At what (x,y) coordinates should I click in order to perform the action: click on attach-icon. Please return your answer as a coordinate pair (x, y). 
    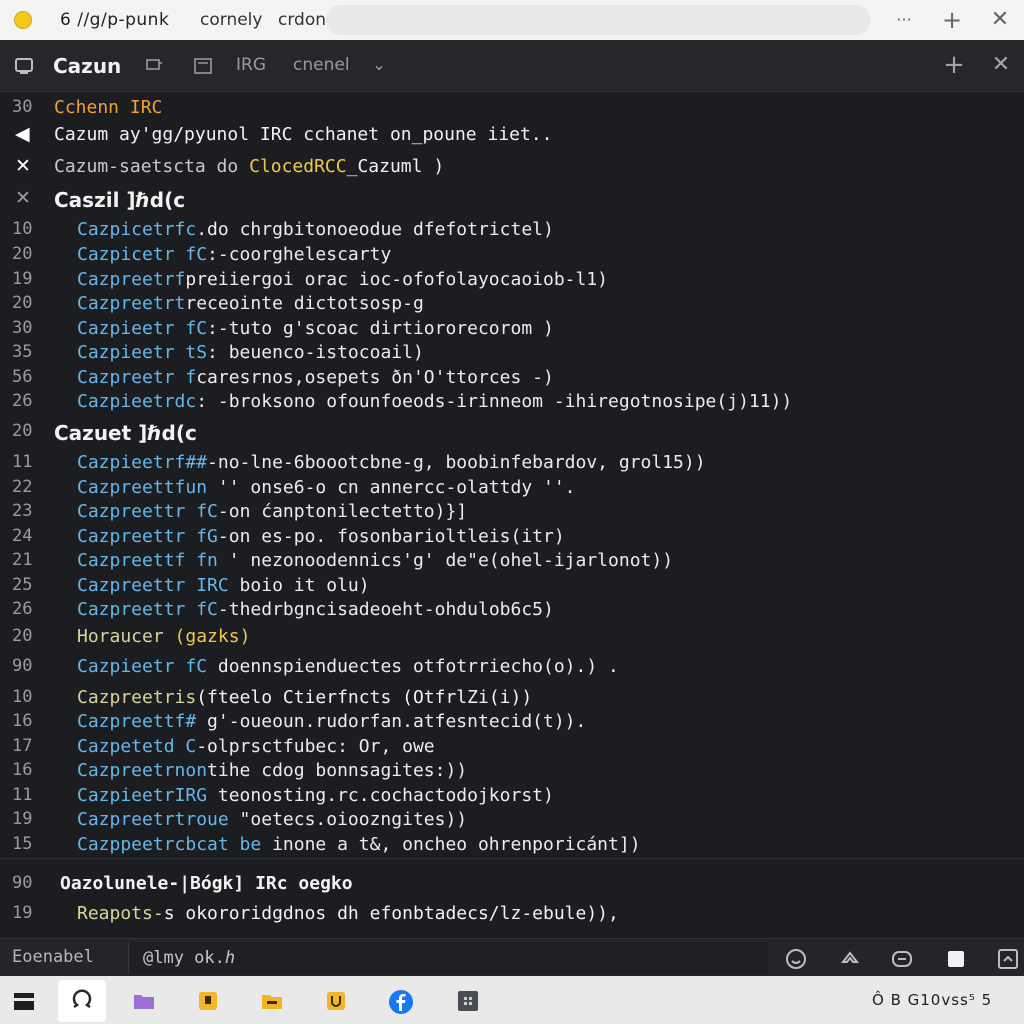
    Looking at the image, I should click on (850, 959).